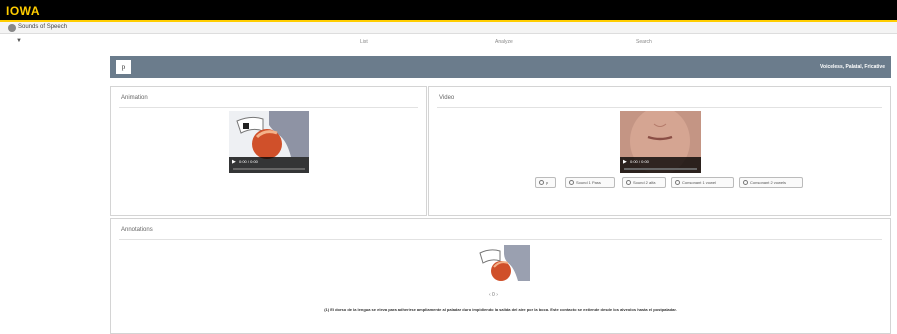 Image resolution: width=897 pixels, height=334 pixels. What do you see at coordinates (852, 67) in the screenshot?
I see `sound-description: Voiceless, Palatal, Fricative` at bounding box center [852, 67].